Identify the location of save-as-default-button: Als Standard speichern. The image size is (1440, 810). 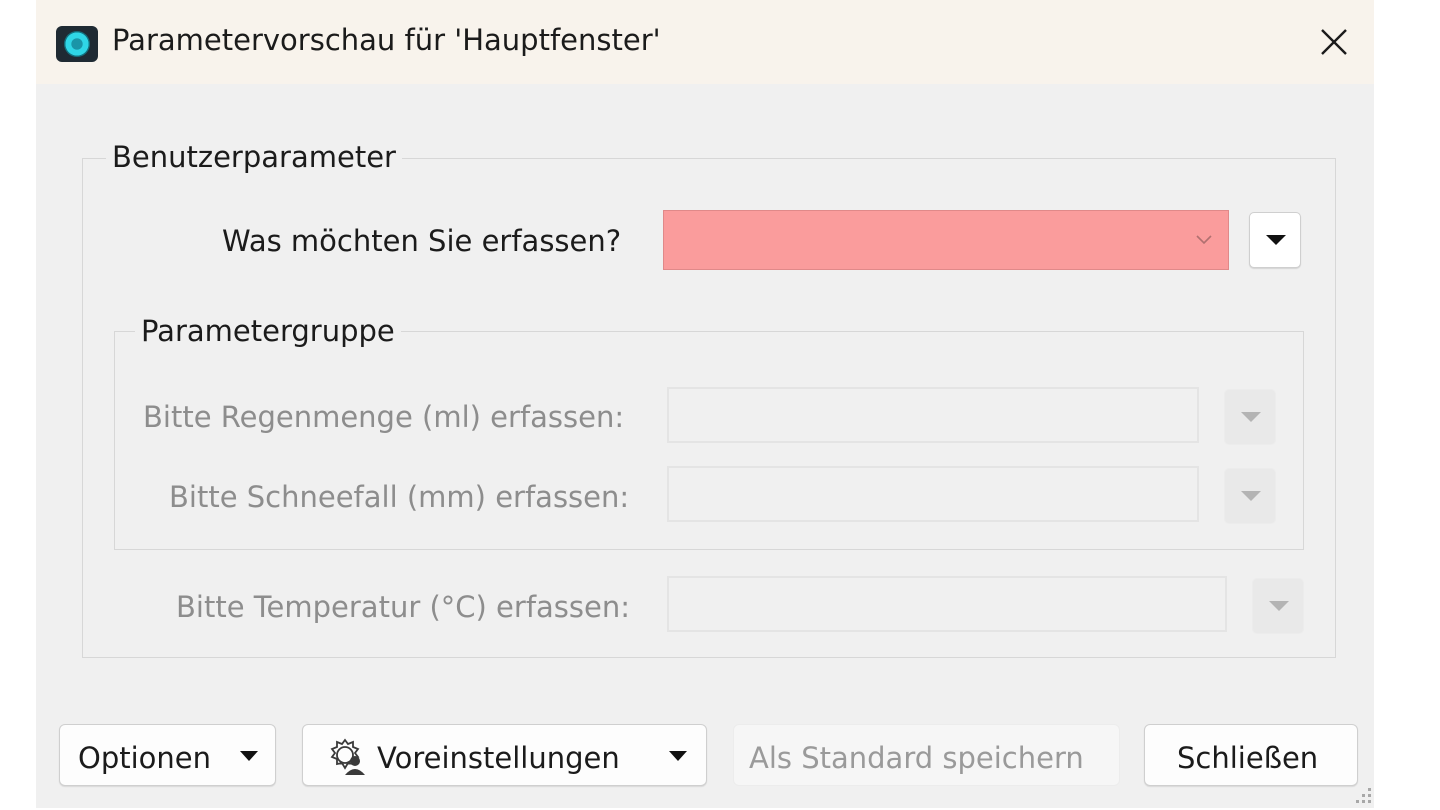
(926, 755).